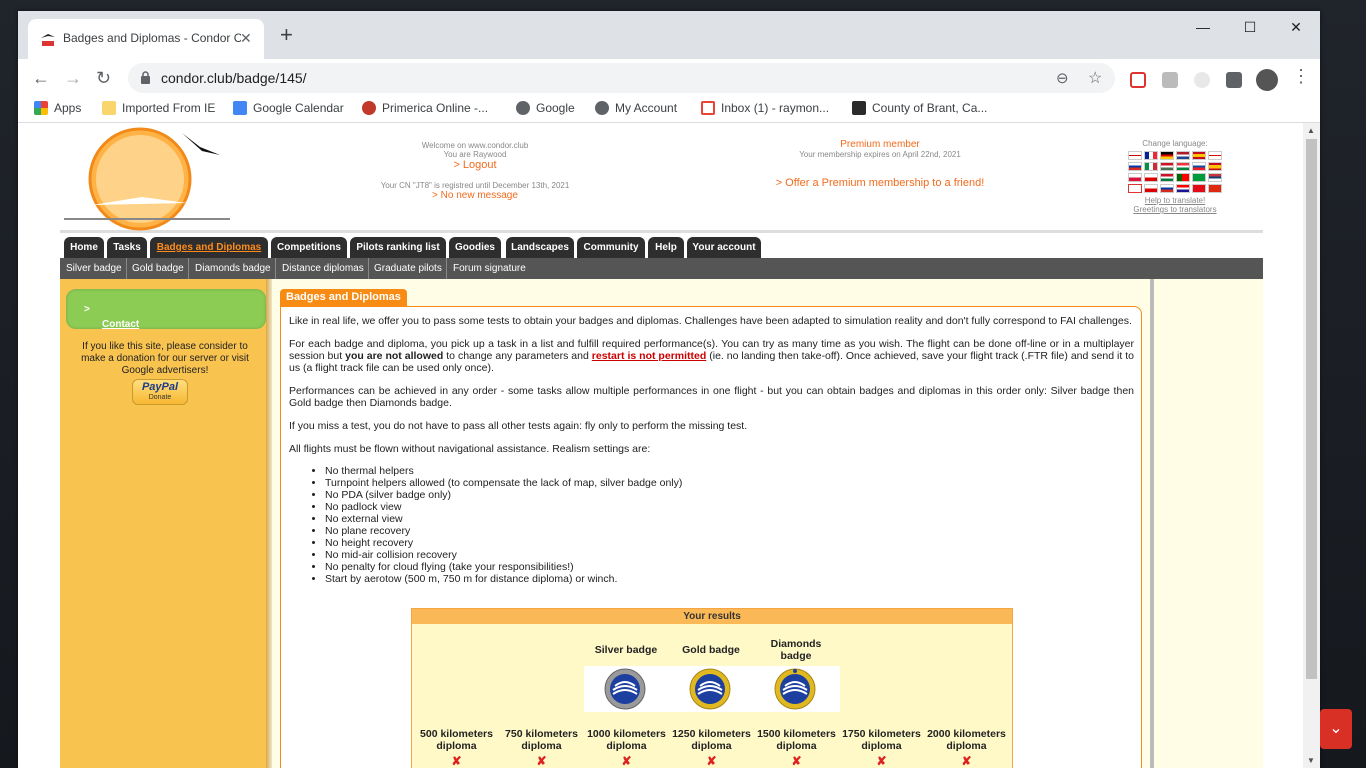 The height and width of the screenshot is (768, 1366). Describe the element at coordinates (724, 247) in the screenshot. I see `menu-your-account: Your account` at that location.